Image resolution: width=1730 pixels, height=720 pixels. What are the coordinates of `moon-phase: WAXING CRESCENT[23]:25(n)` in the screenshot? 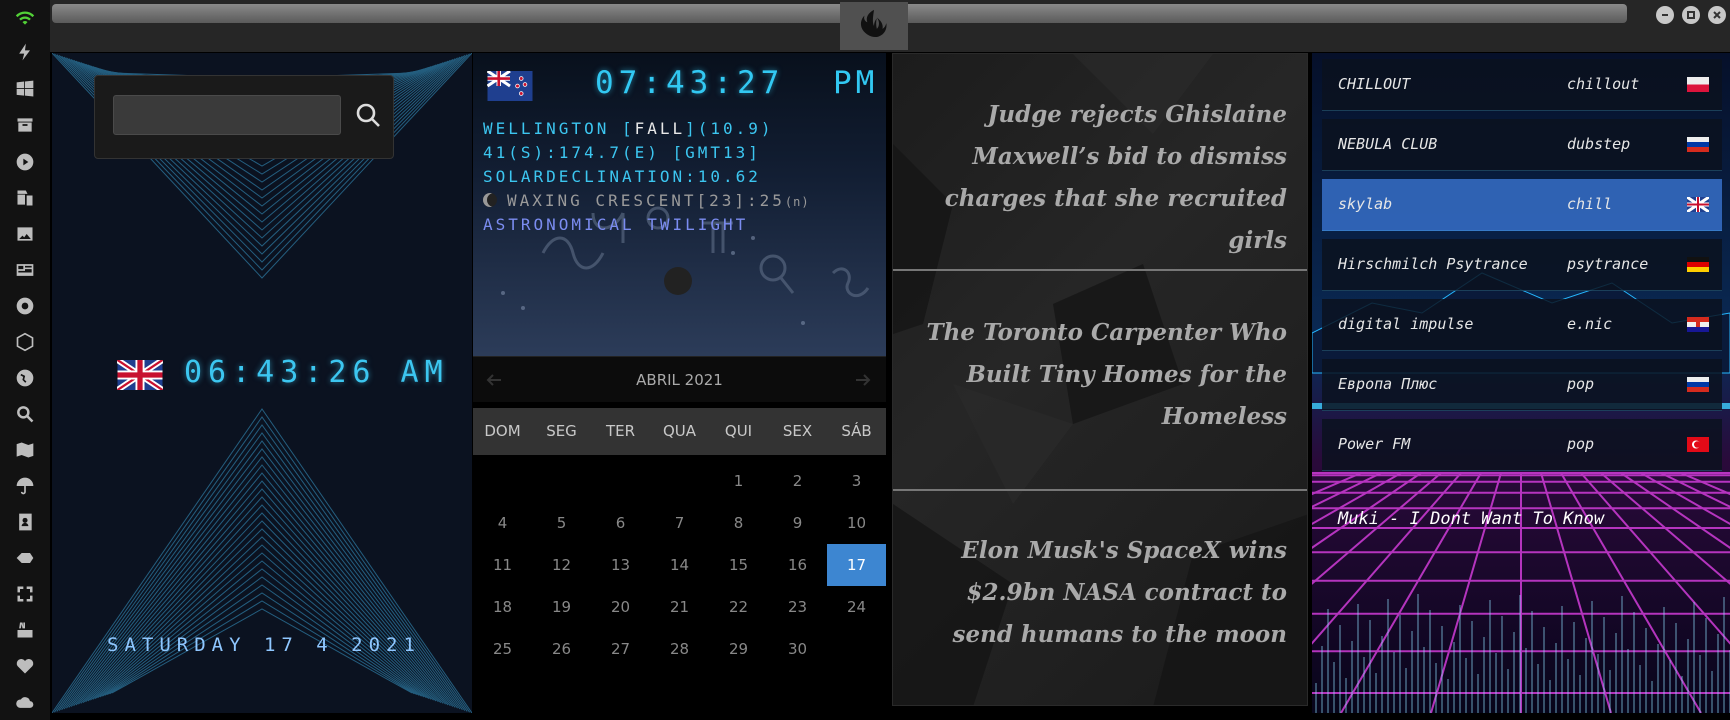 It's located at (658, 200).